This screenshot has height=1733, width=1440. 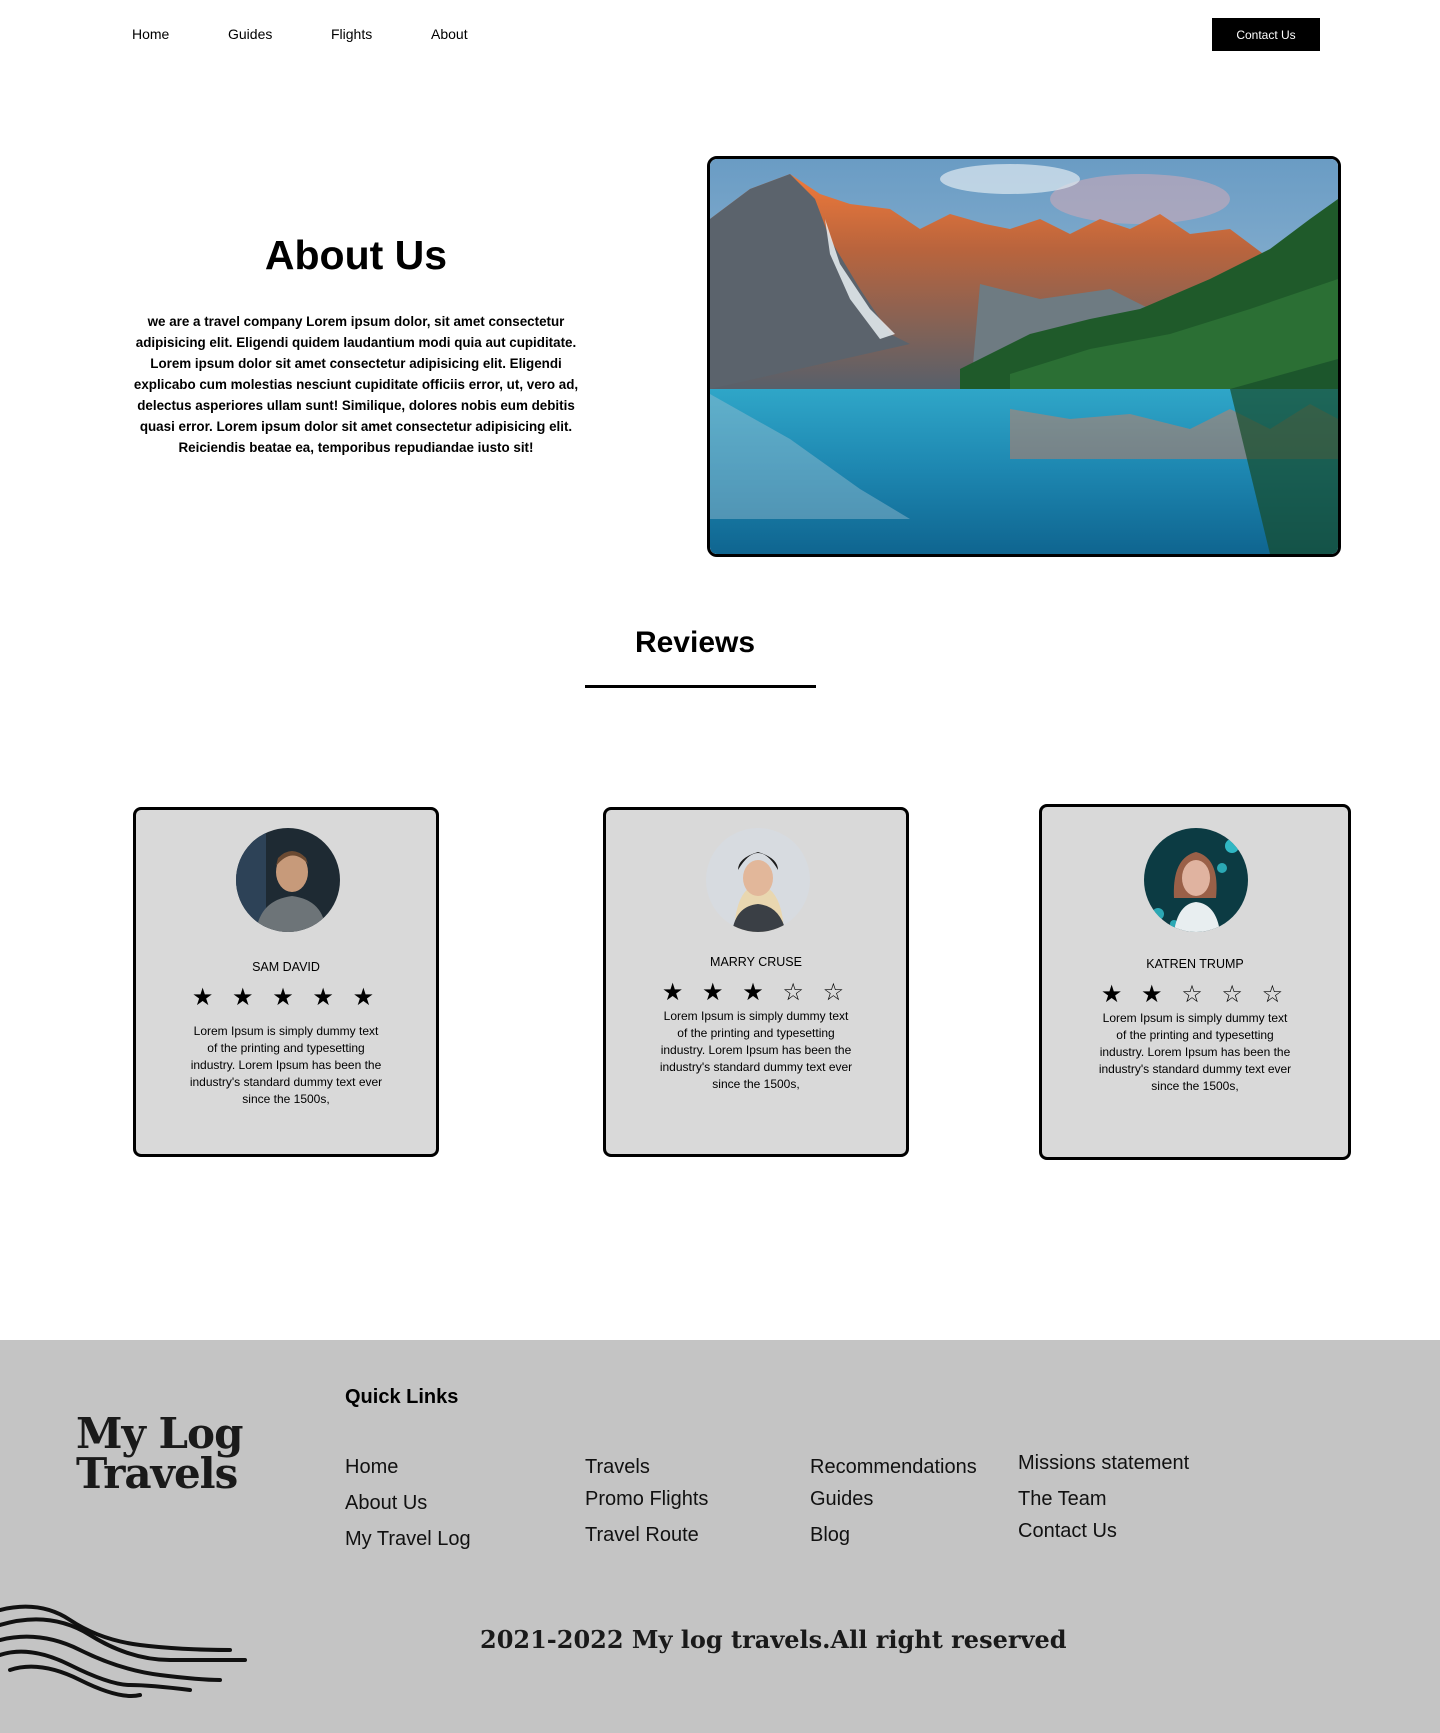 I want to click on footer-link-missions-statement: Missions statement, so click(x=1103, y=1463).